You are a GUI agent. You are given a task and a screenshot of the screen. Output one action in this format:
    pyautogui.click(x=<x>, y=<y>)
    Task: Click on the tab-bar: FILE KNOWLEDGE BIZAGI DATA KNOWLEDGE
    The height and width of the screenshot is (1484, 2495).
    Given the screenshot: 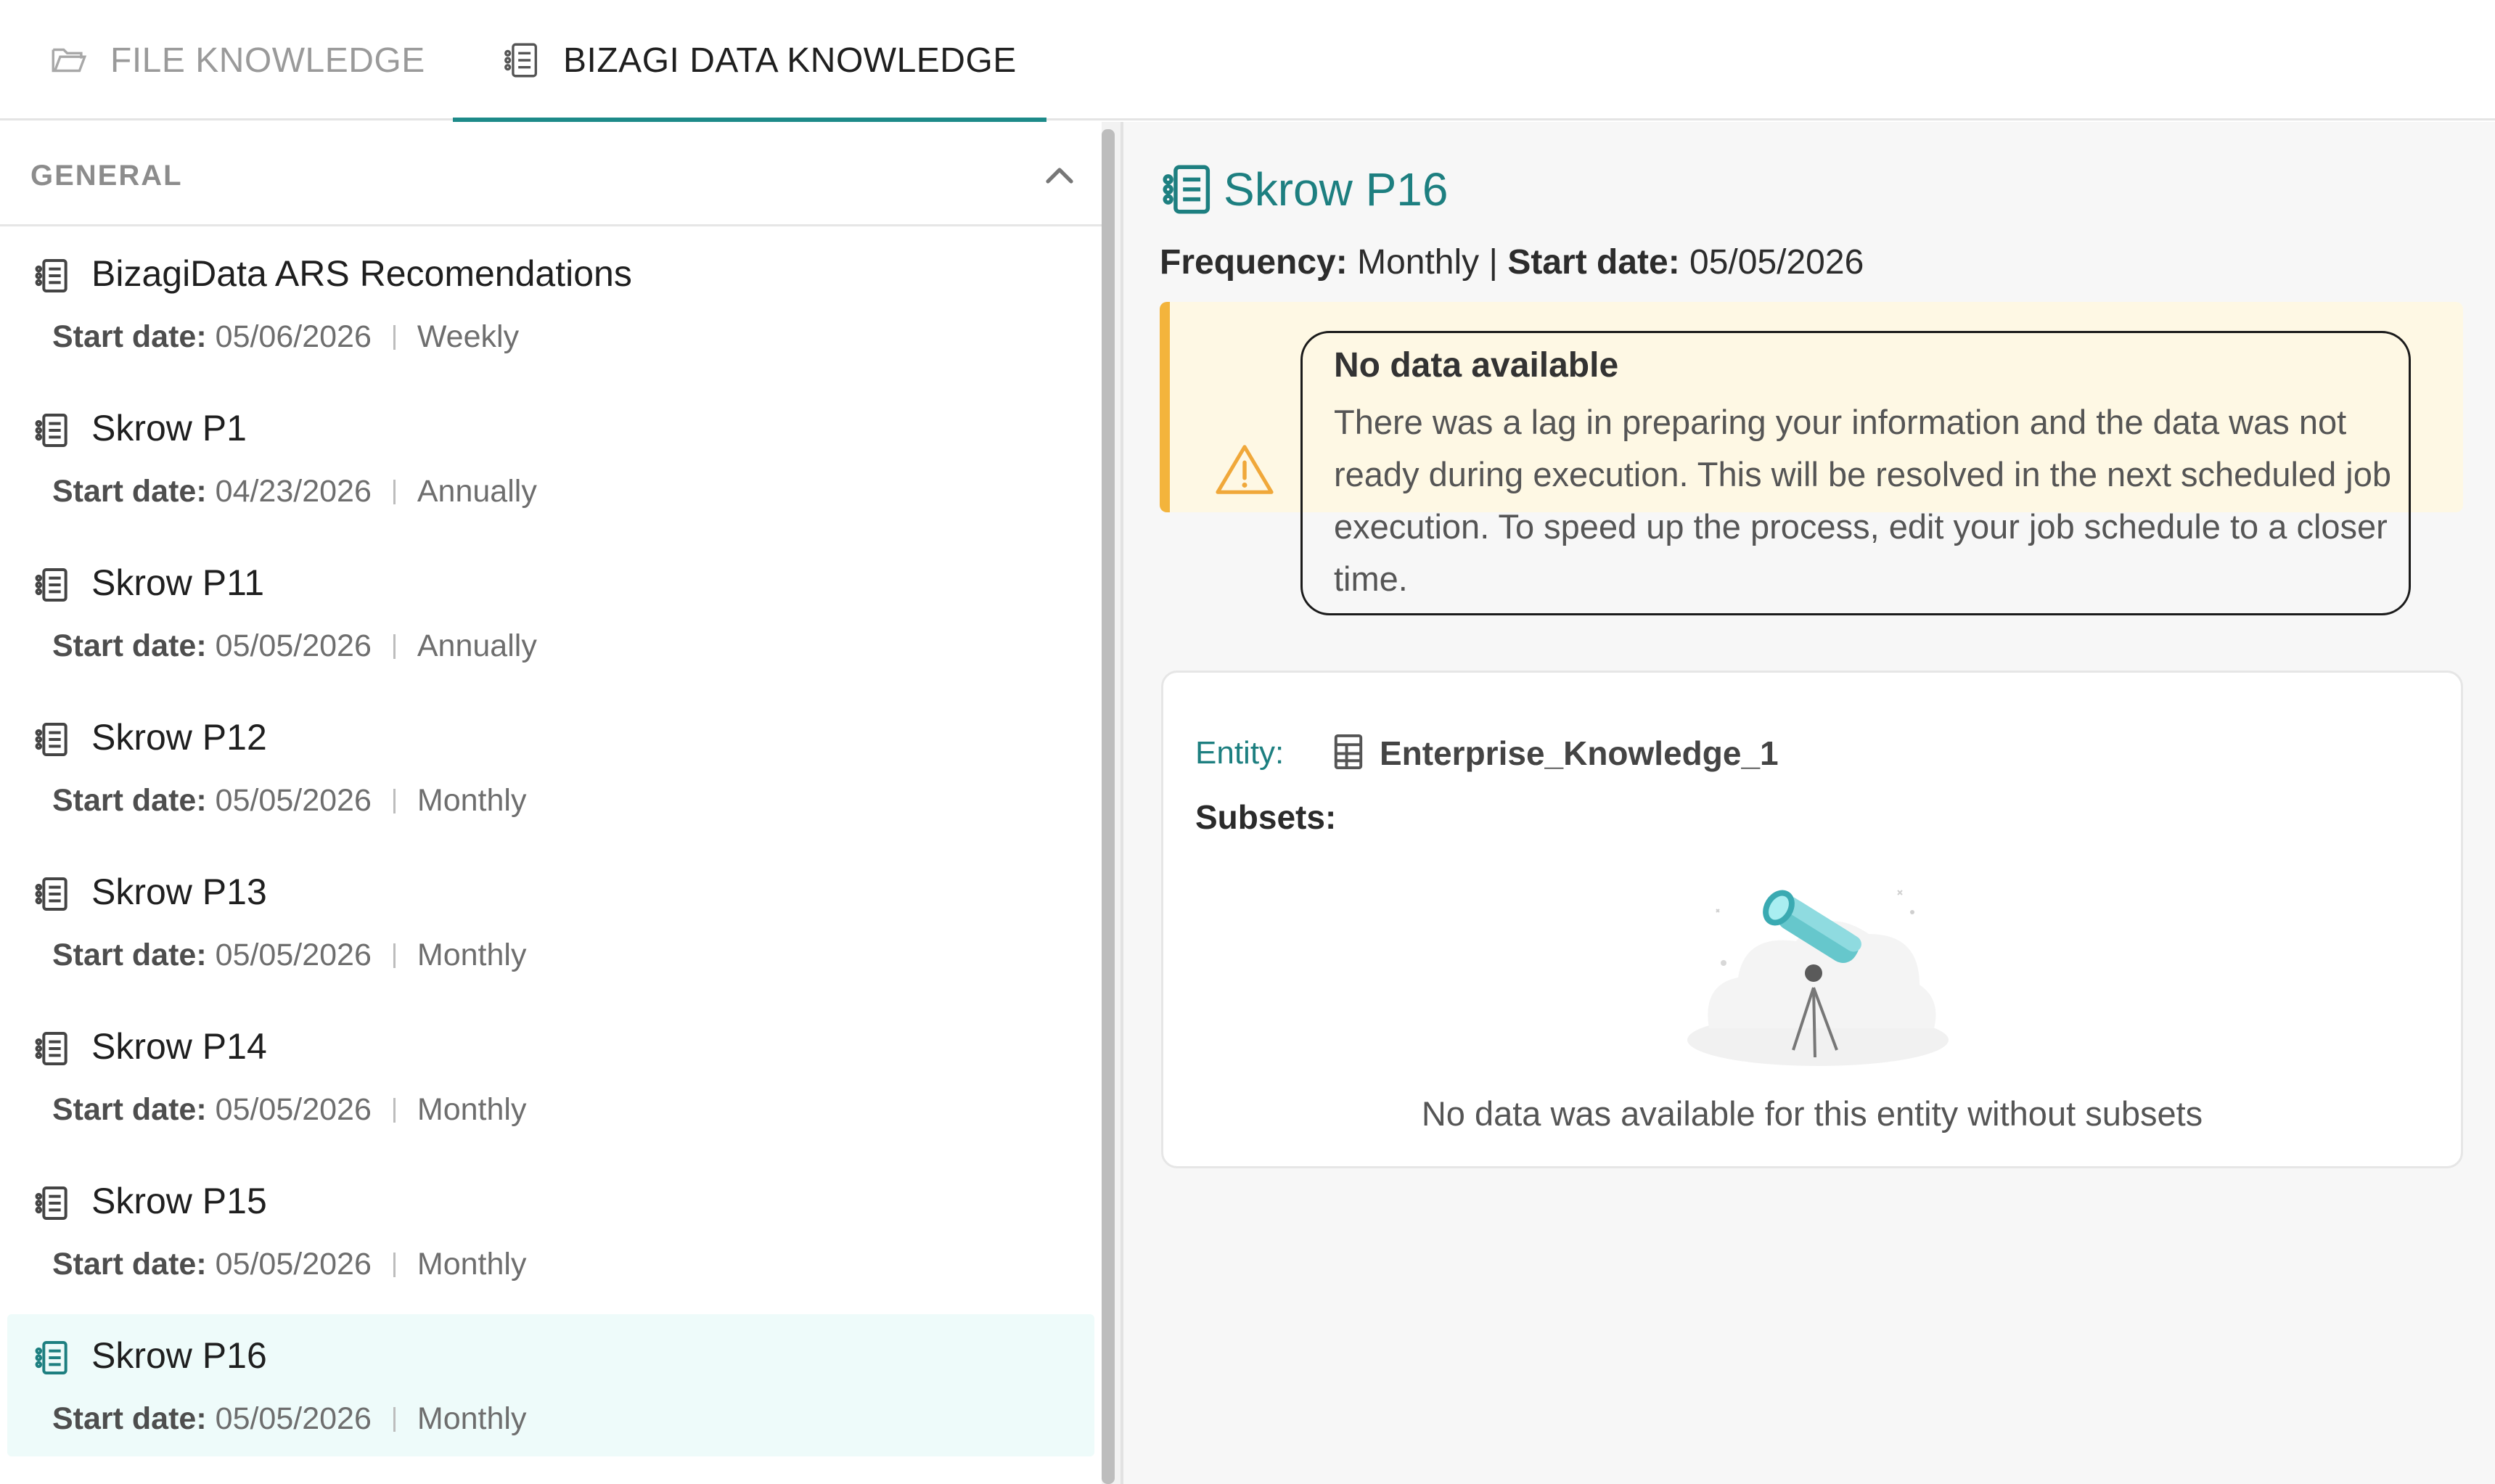 What is the action you would take?
    pyautogui.click(x=1247, y=61)
    